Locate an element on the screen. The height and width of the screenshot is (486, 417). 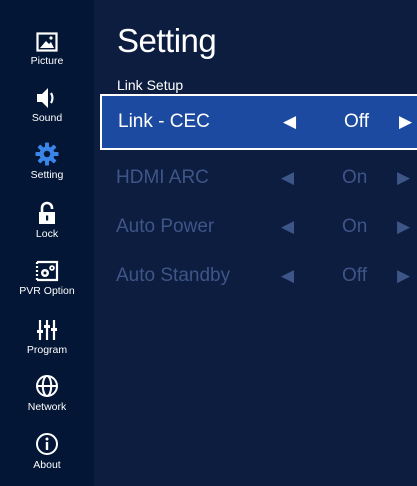
option-label: Link - CEC is located at coordinates (164, 121).